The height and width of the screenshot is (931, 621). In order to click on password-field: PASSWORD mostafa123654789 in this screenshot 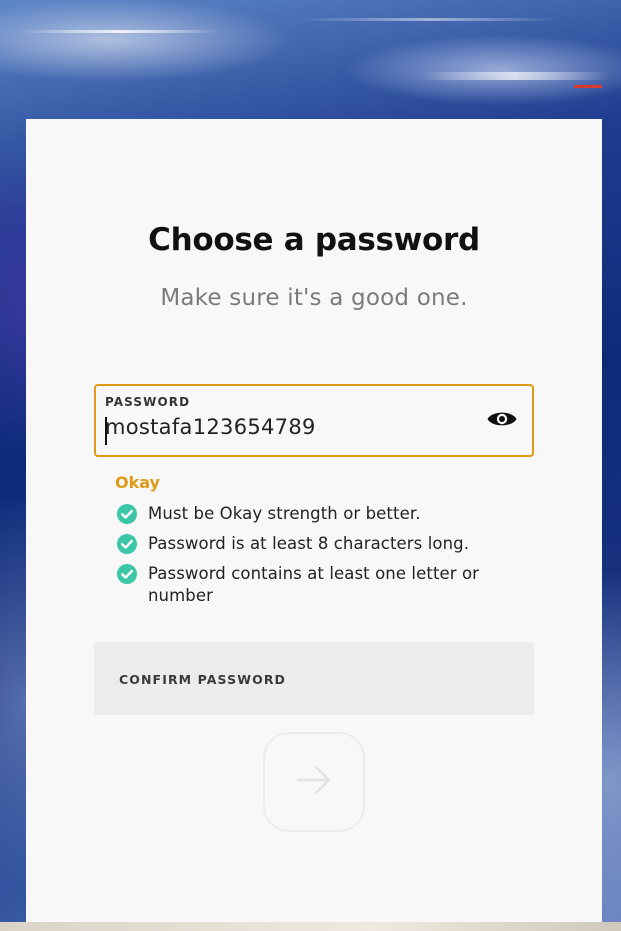, I will do `click(314, 420)`.